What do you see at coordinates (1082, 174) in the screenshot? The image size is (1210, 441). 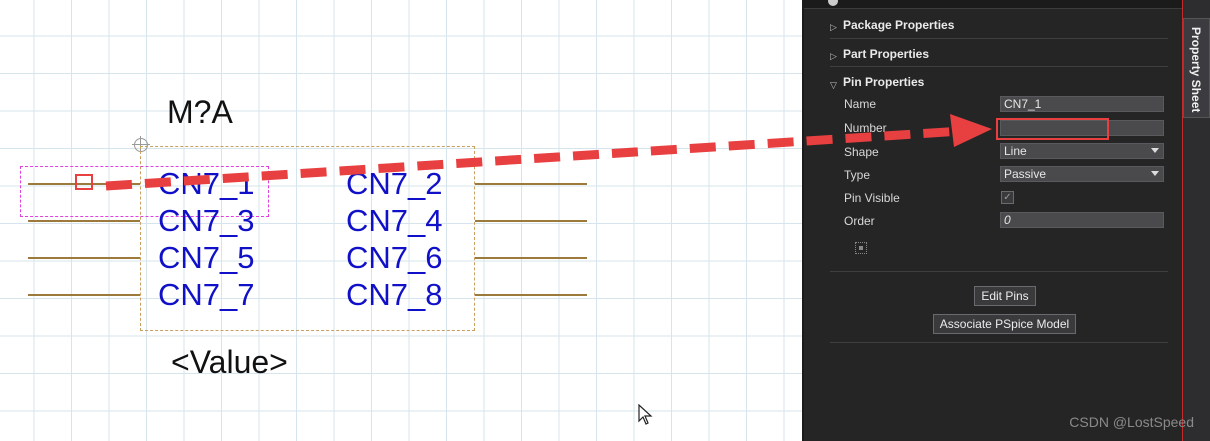 I see `type-select: Passive` at bounding box center [1082, 174].